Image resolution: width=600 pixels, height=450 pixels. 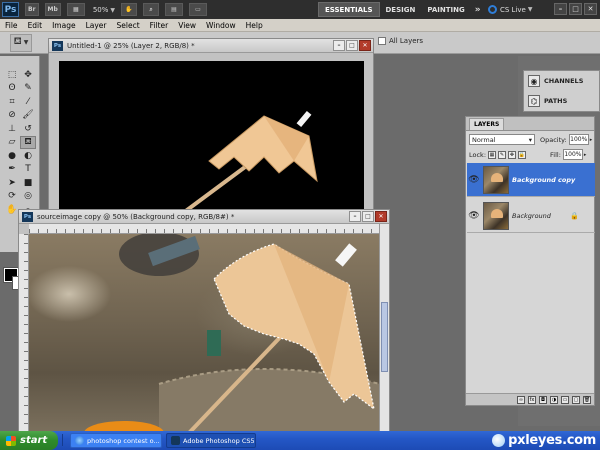 What do you see at coordinates (445, 9) in the screenshot?
I see `workspace-painting: PAINTING` at bounding box center [445, 9].